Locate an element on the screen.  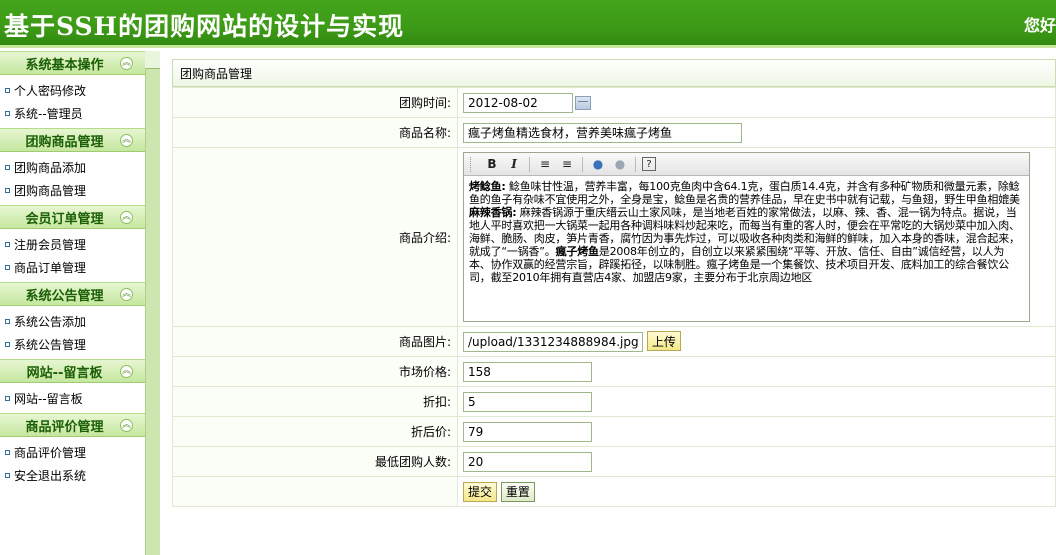
sidebar-item-label: 团购商品添加 is located at coordinates (50, 168).